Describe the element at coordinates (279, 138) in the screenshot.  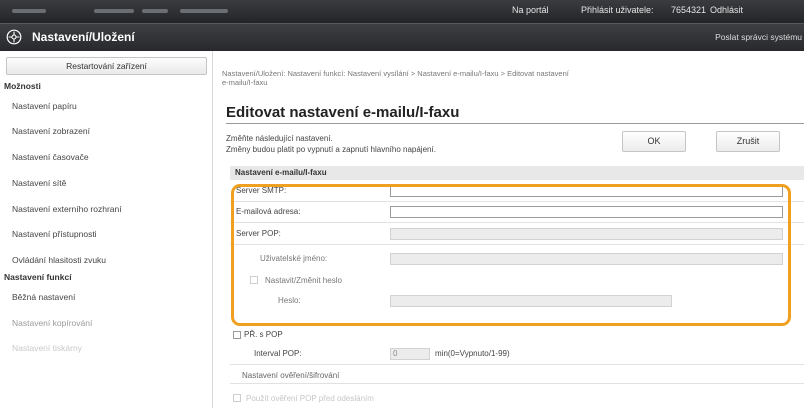
I see `description-line: Změňte následující nastavení.` at that location.